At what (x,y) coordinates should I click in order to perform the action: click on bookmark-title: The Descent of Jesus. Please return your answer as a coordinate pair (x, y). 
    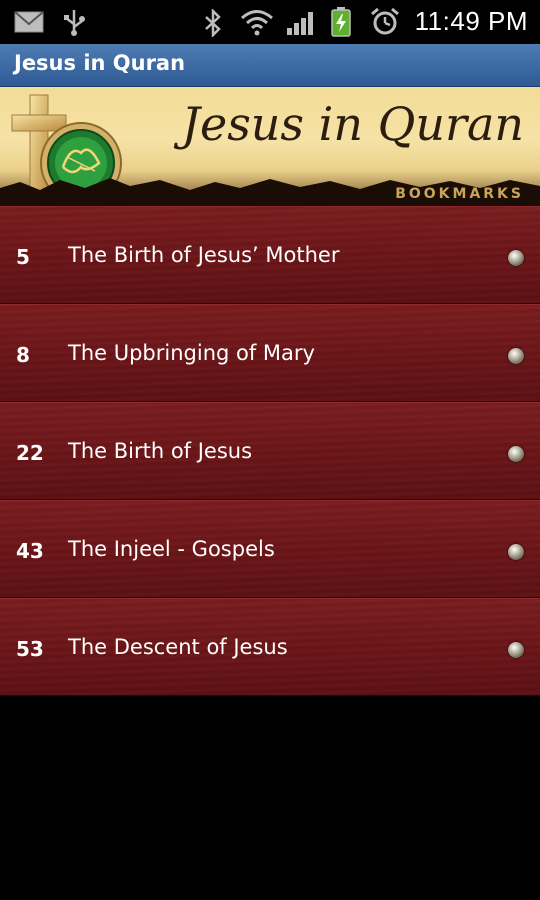
    Looking at the image, I should click on (178, 647).